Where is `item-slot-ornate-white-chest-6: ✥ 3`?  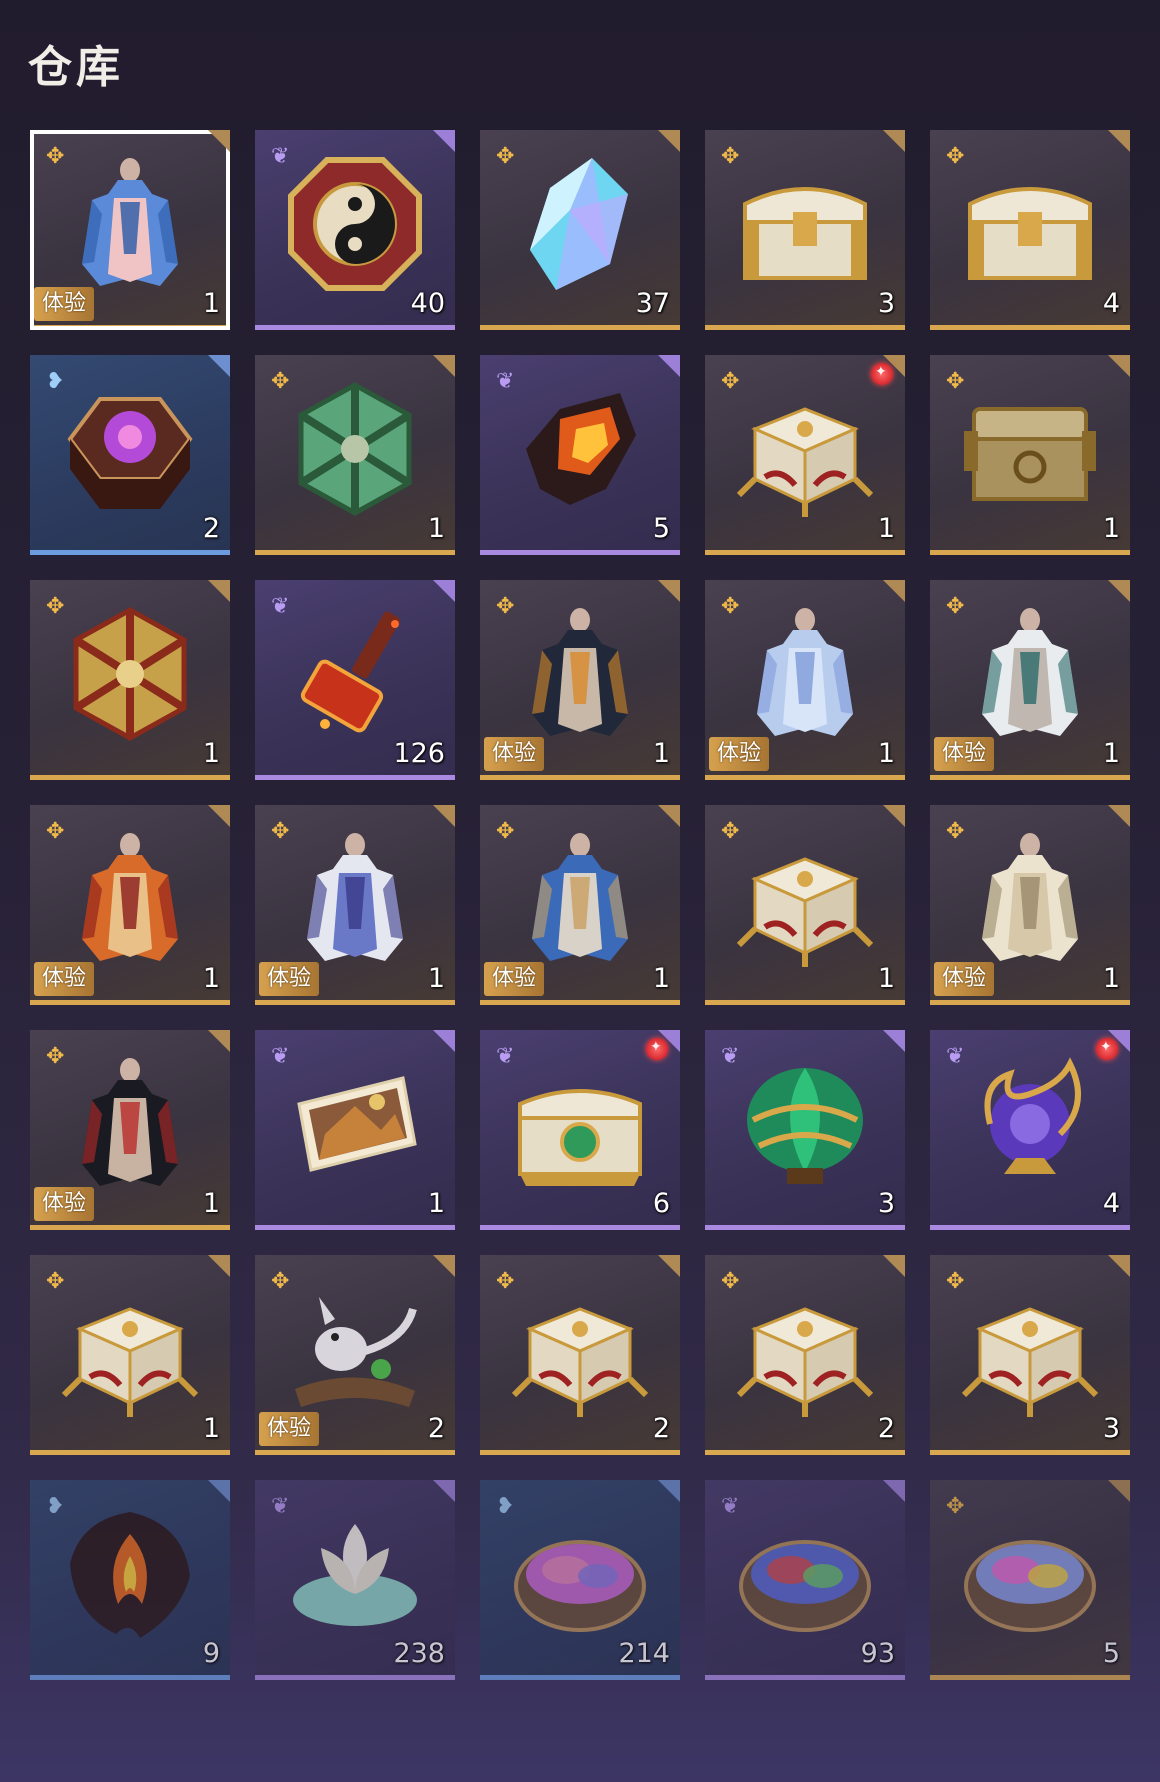 item-slot-ornate-white-chest-6: ✥ 3 is located at coordinates (1030, 1355).